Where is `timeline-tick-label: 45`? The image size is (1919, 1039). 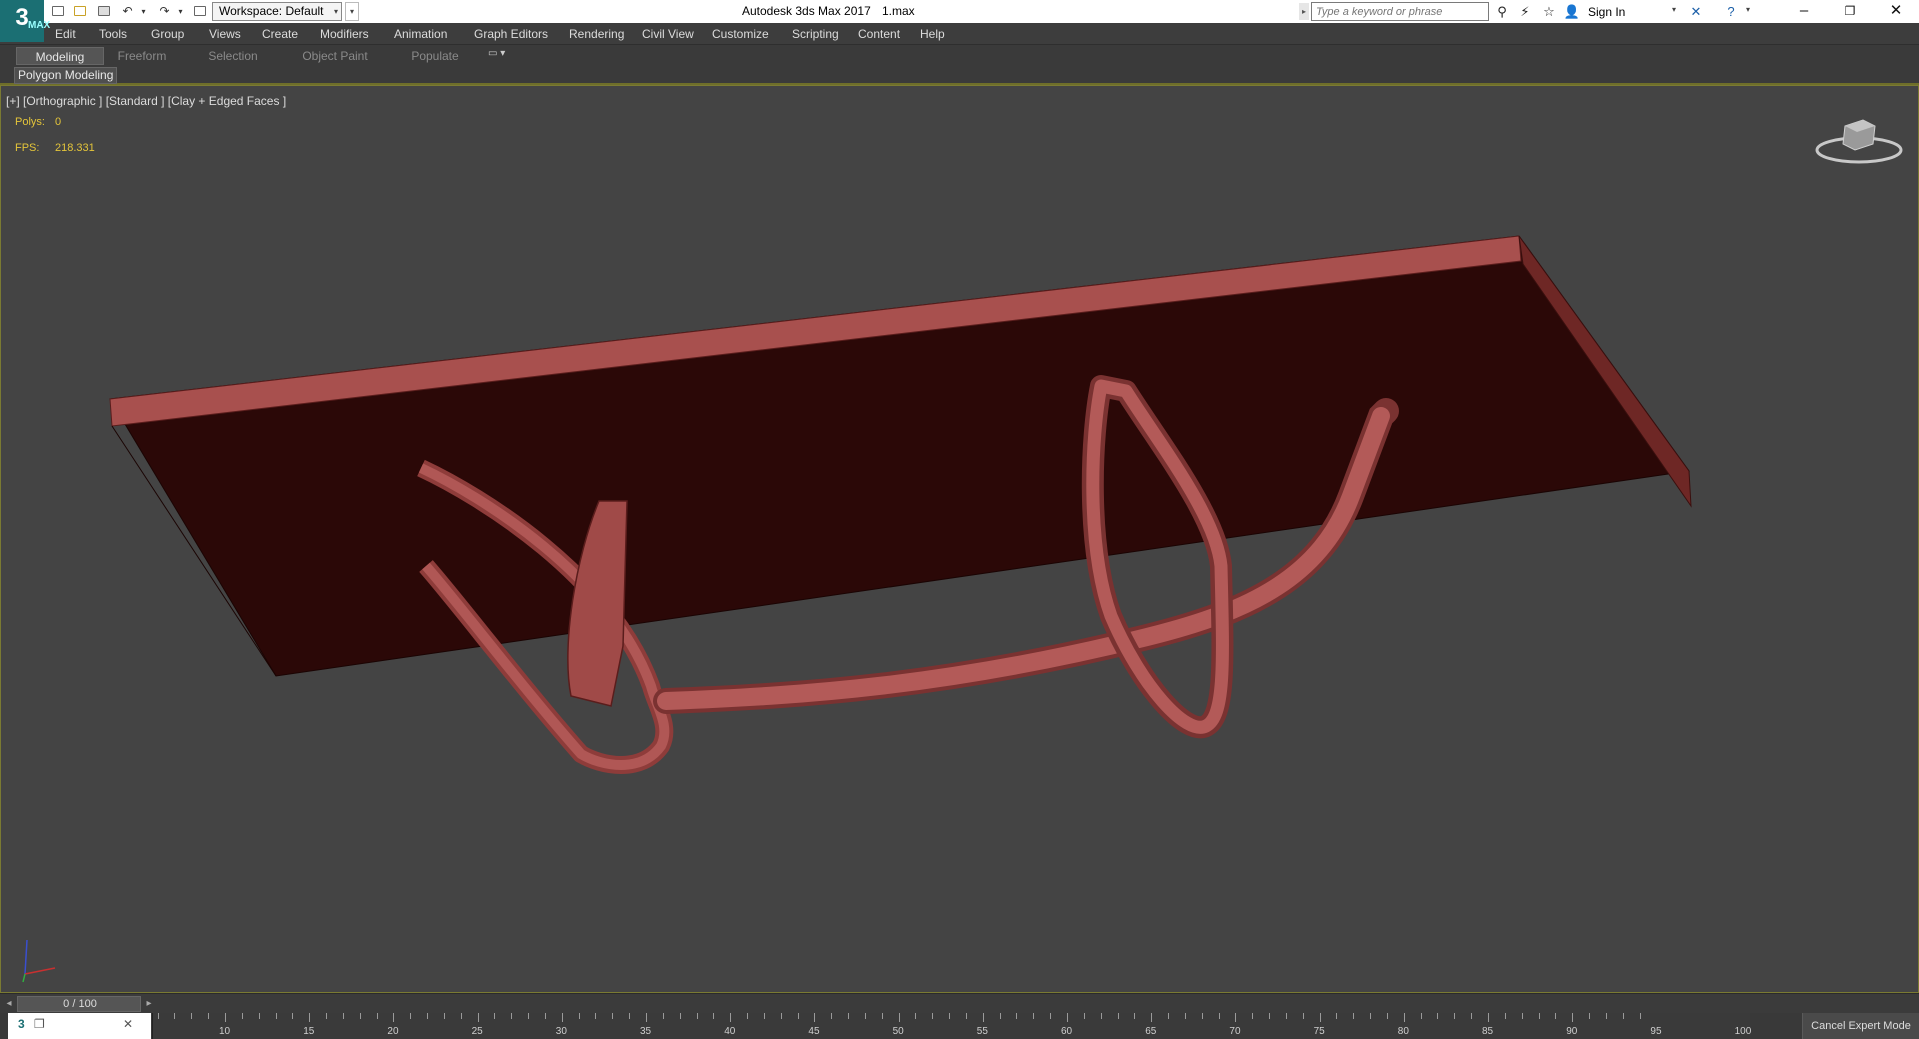
timeline-tick-label: 45 is located at coordinates (814, 1031).